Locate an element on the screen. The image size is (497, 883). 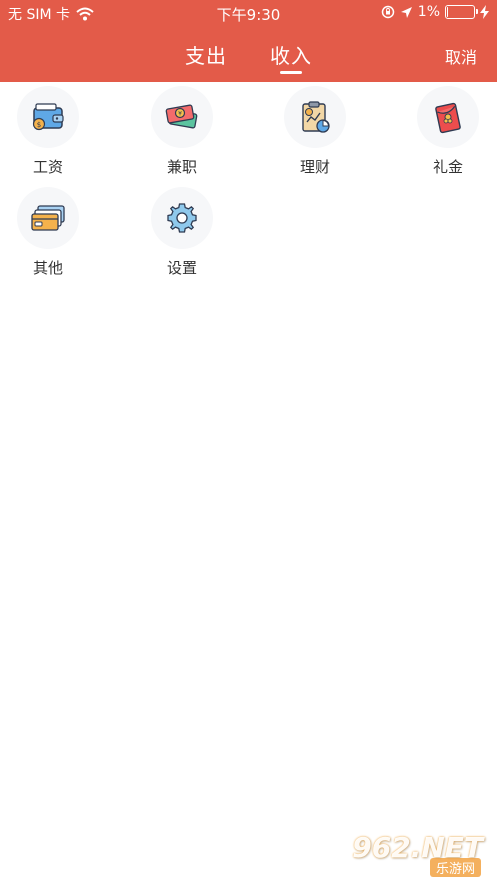
category-part-time: ¥ 兼职 is located at coordinates (182, 131).